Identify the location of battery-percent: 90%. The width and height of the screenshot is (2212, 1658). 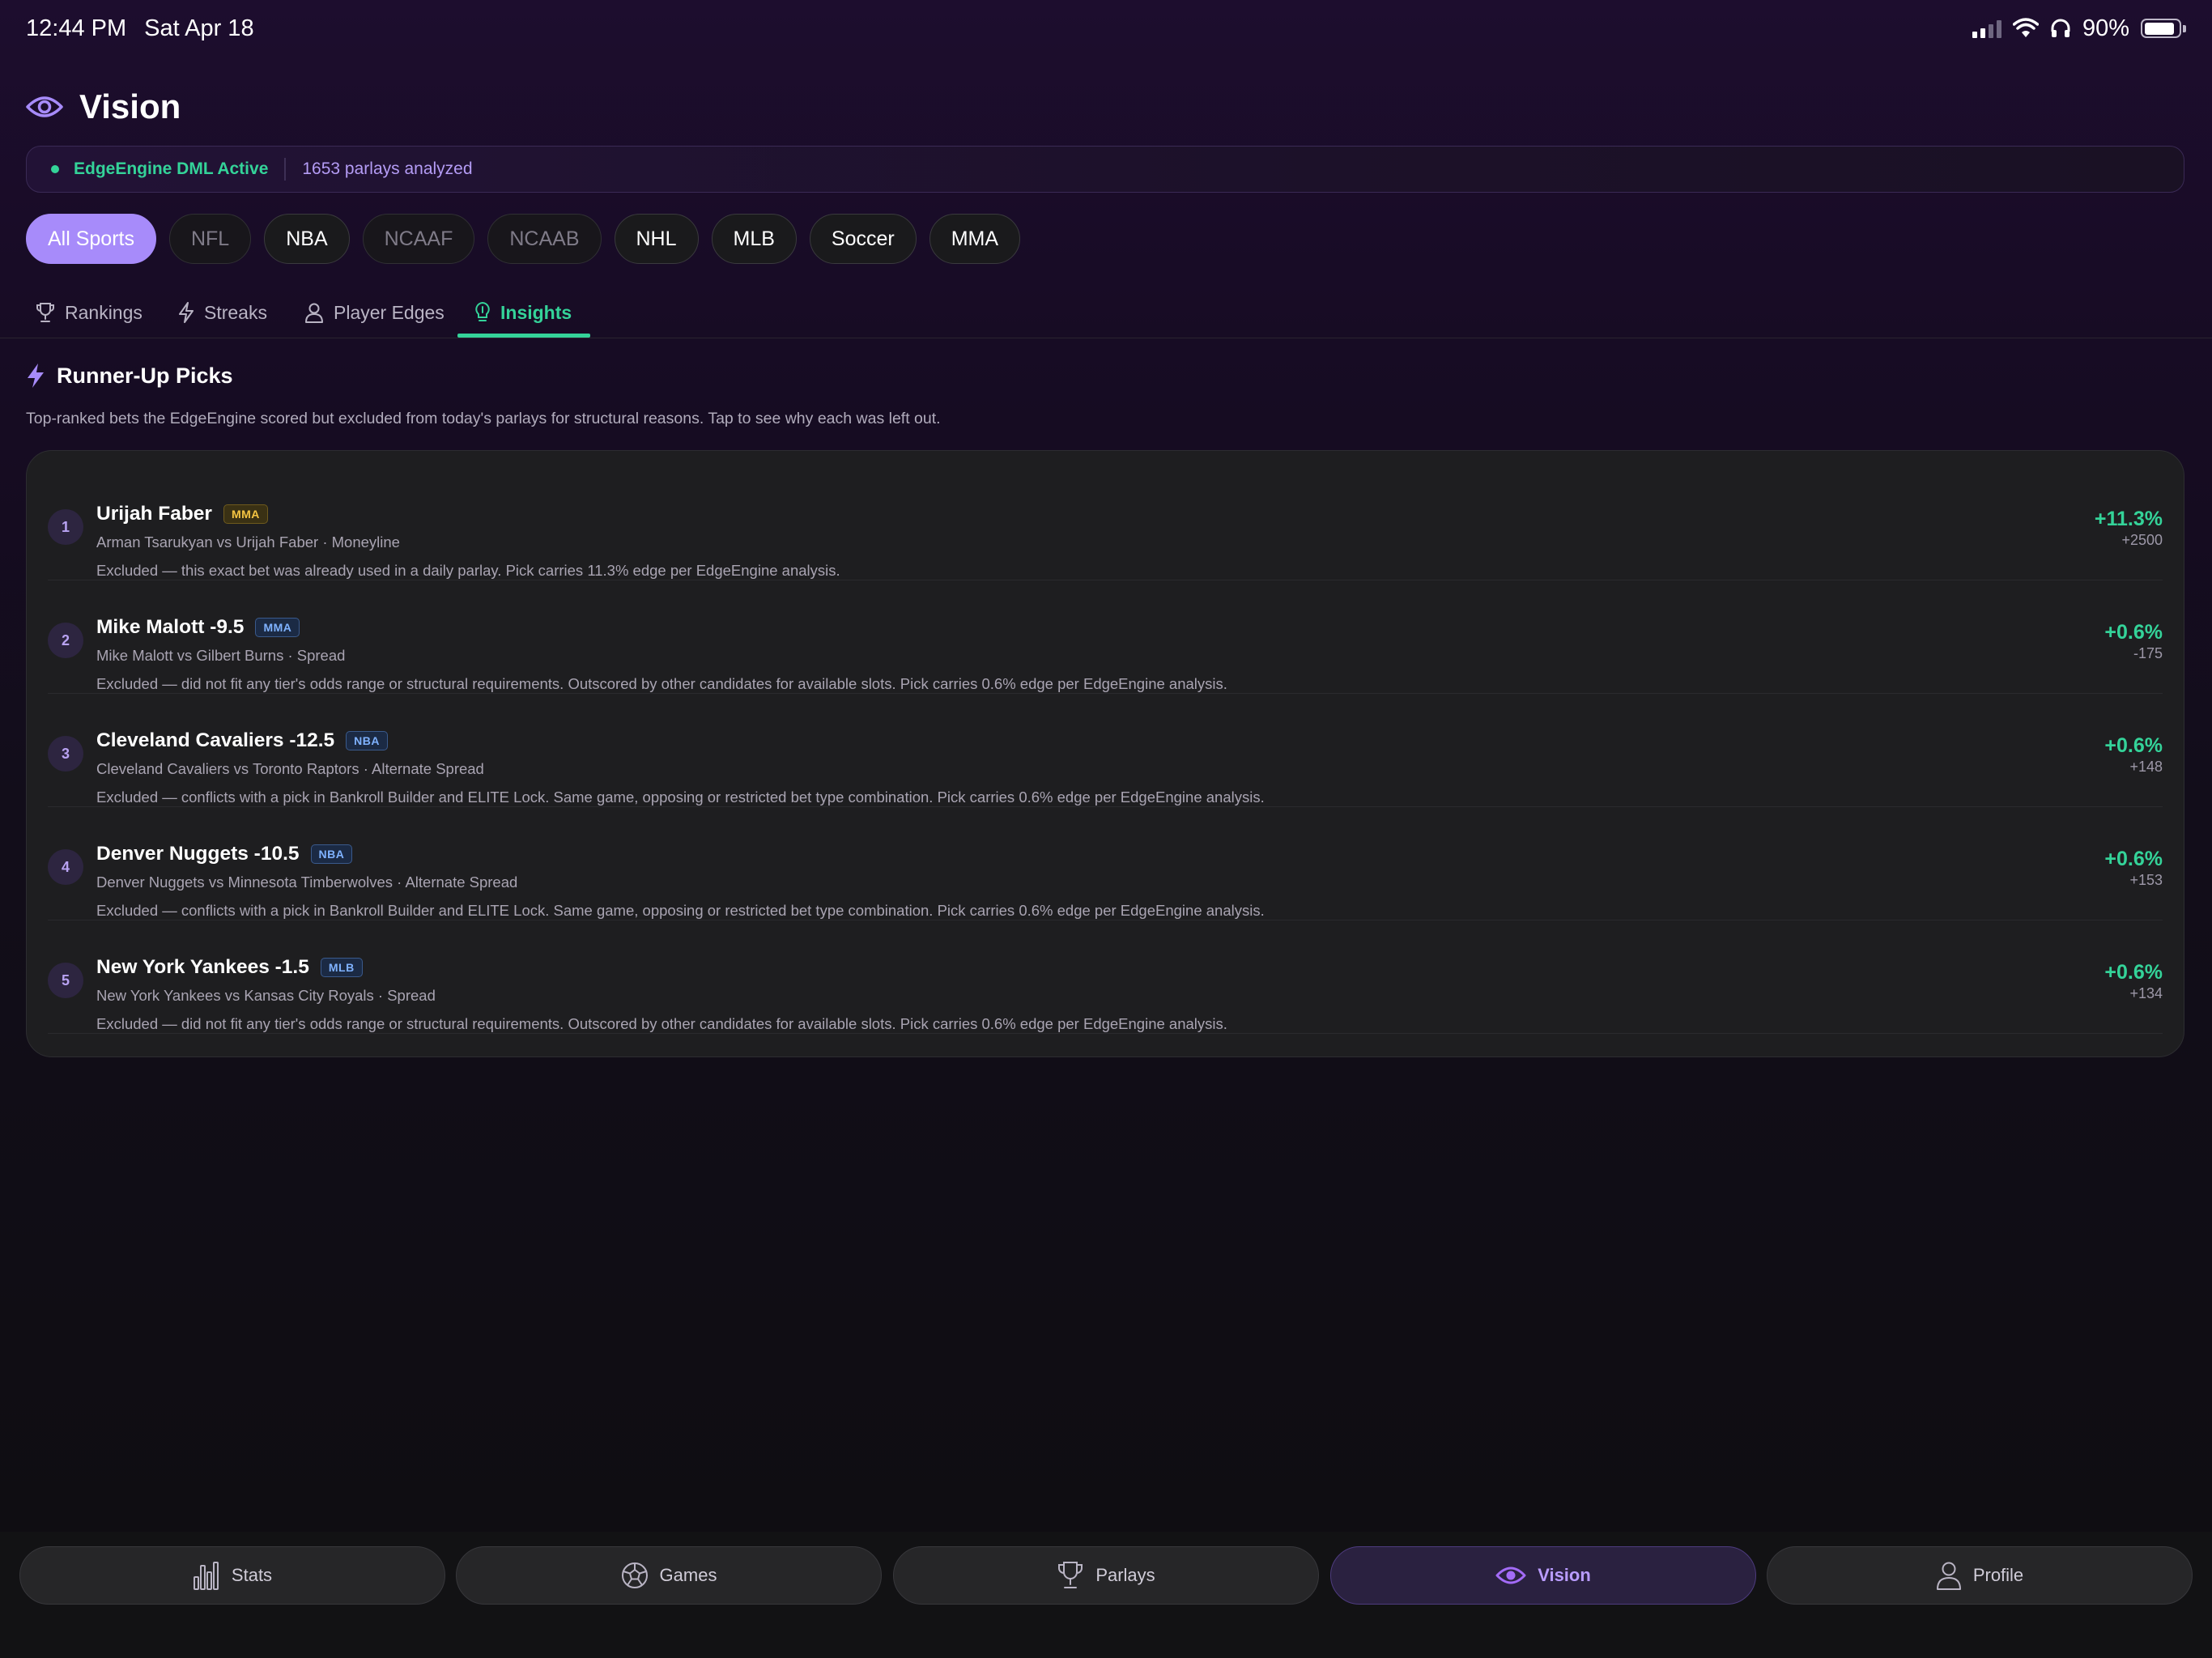
(2105, 28).